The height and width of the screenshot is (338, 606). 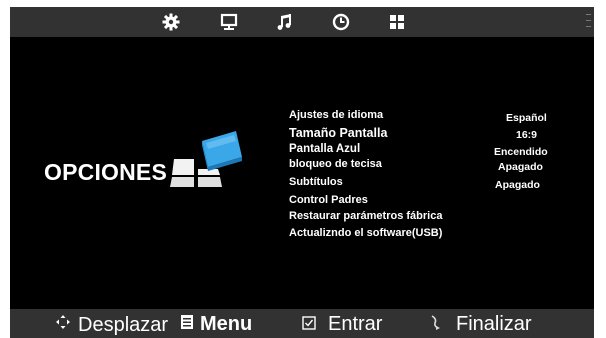 What do you see at coordinates (229, 22) in the screenshot?
I see `picture-icon` at bounding box center [229, 22].